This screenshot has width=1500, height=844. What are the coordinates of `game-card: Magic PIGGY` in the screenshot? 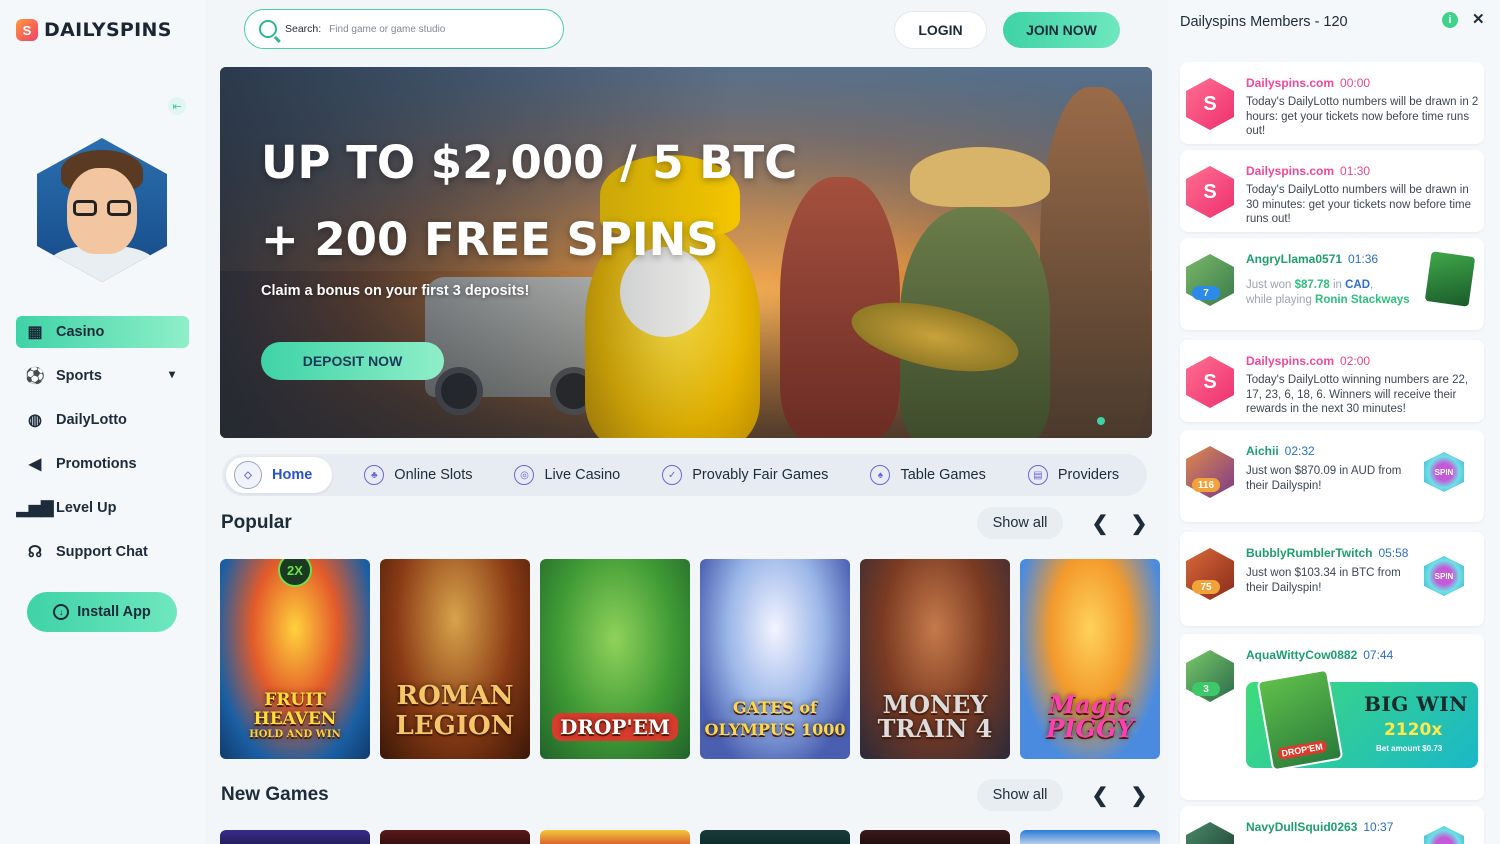 It's located at (1090, 659).